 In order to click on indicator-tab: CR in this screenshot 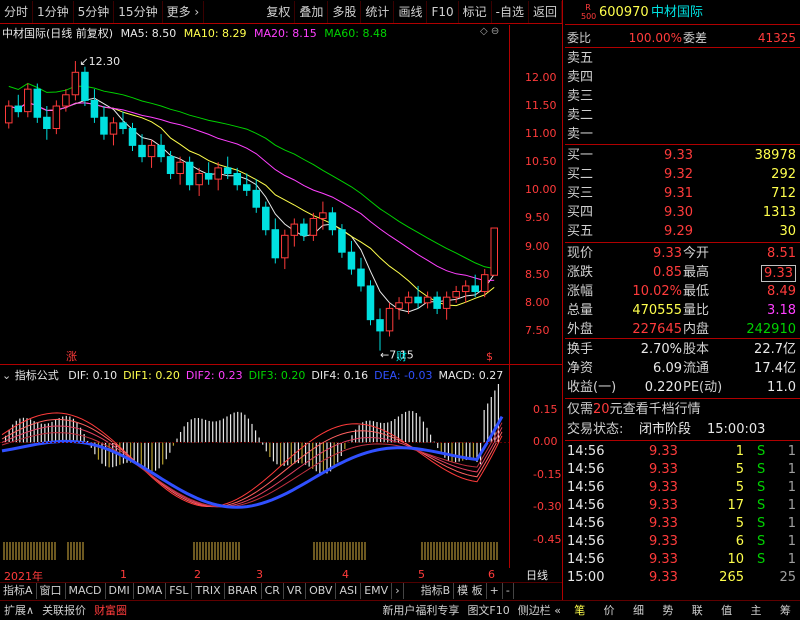, I will do `click(273, 591)`.